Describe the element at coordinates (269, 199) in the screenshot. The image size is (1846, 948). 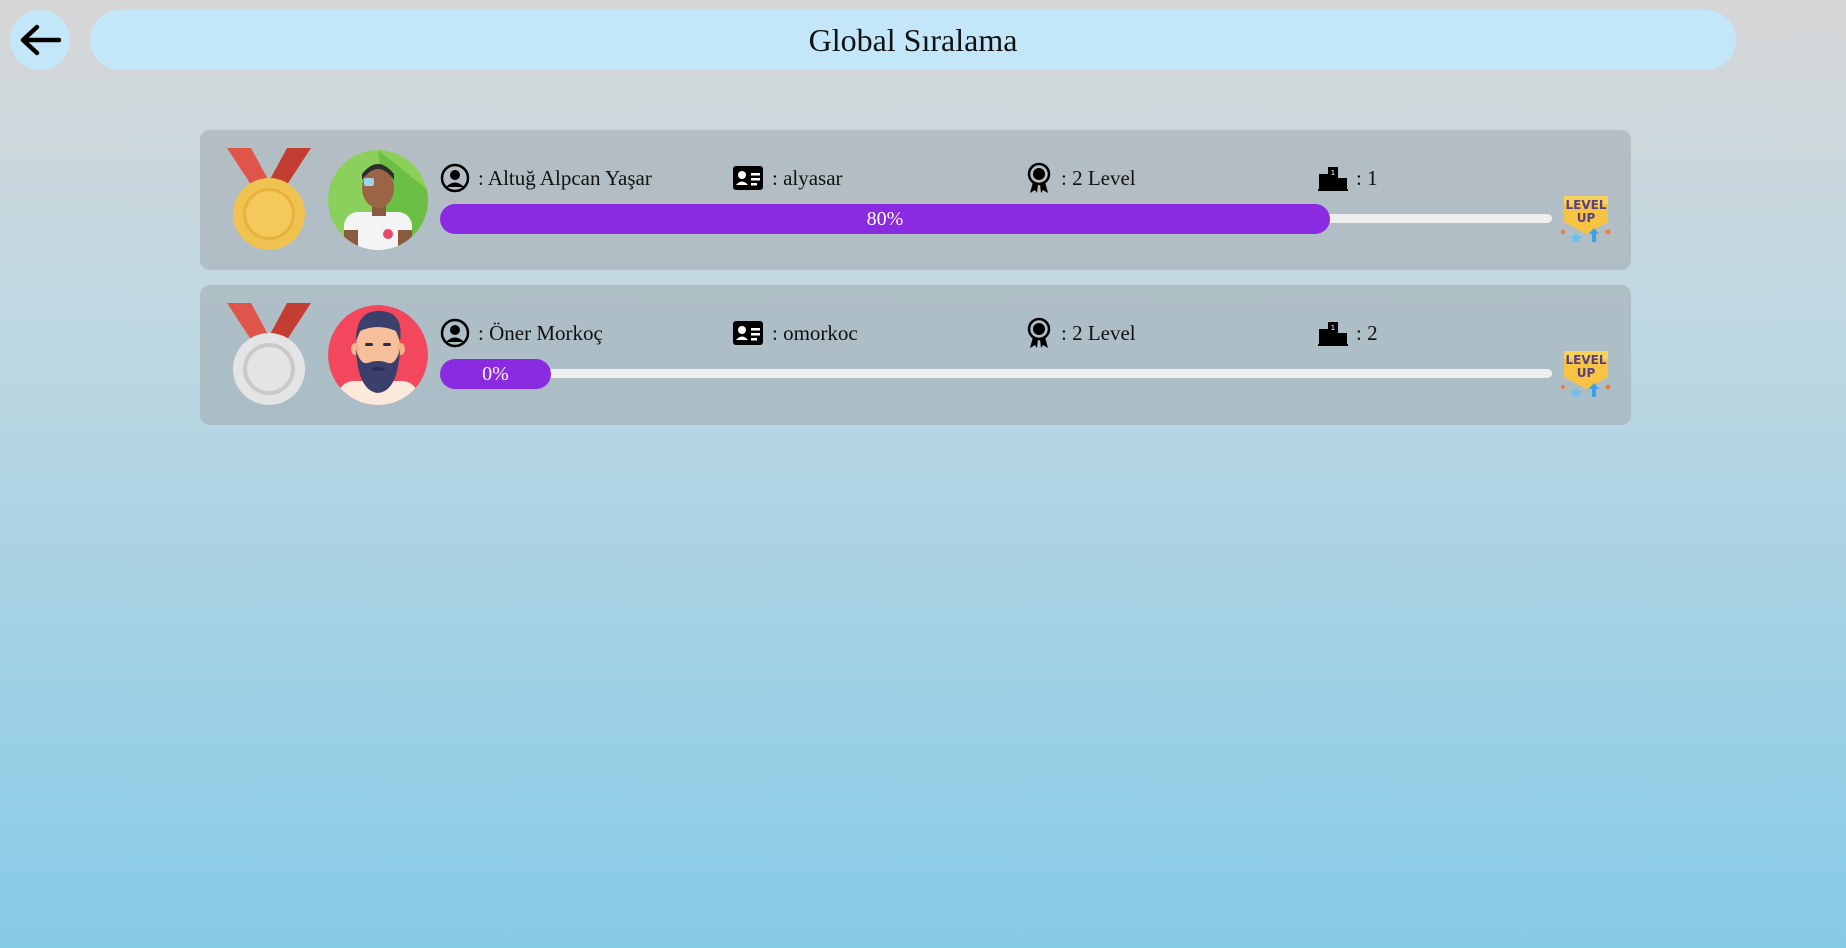
I see `gold-medal-icon` at that location.